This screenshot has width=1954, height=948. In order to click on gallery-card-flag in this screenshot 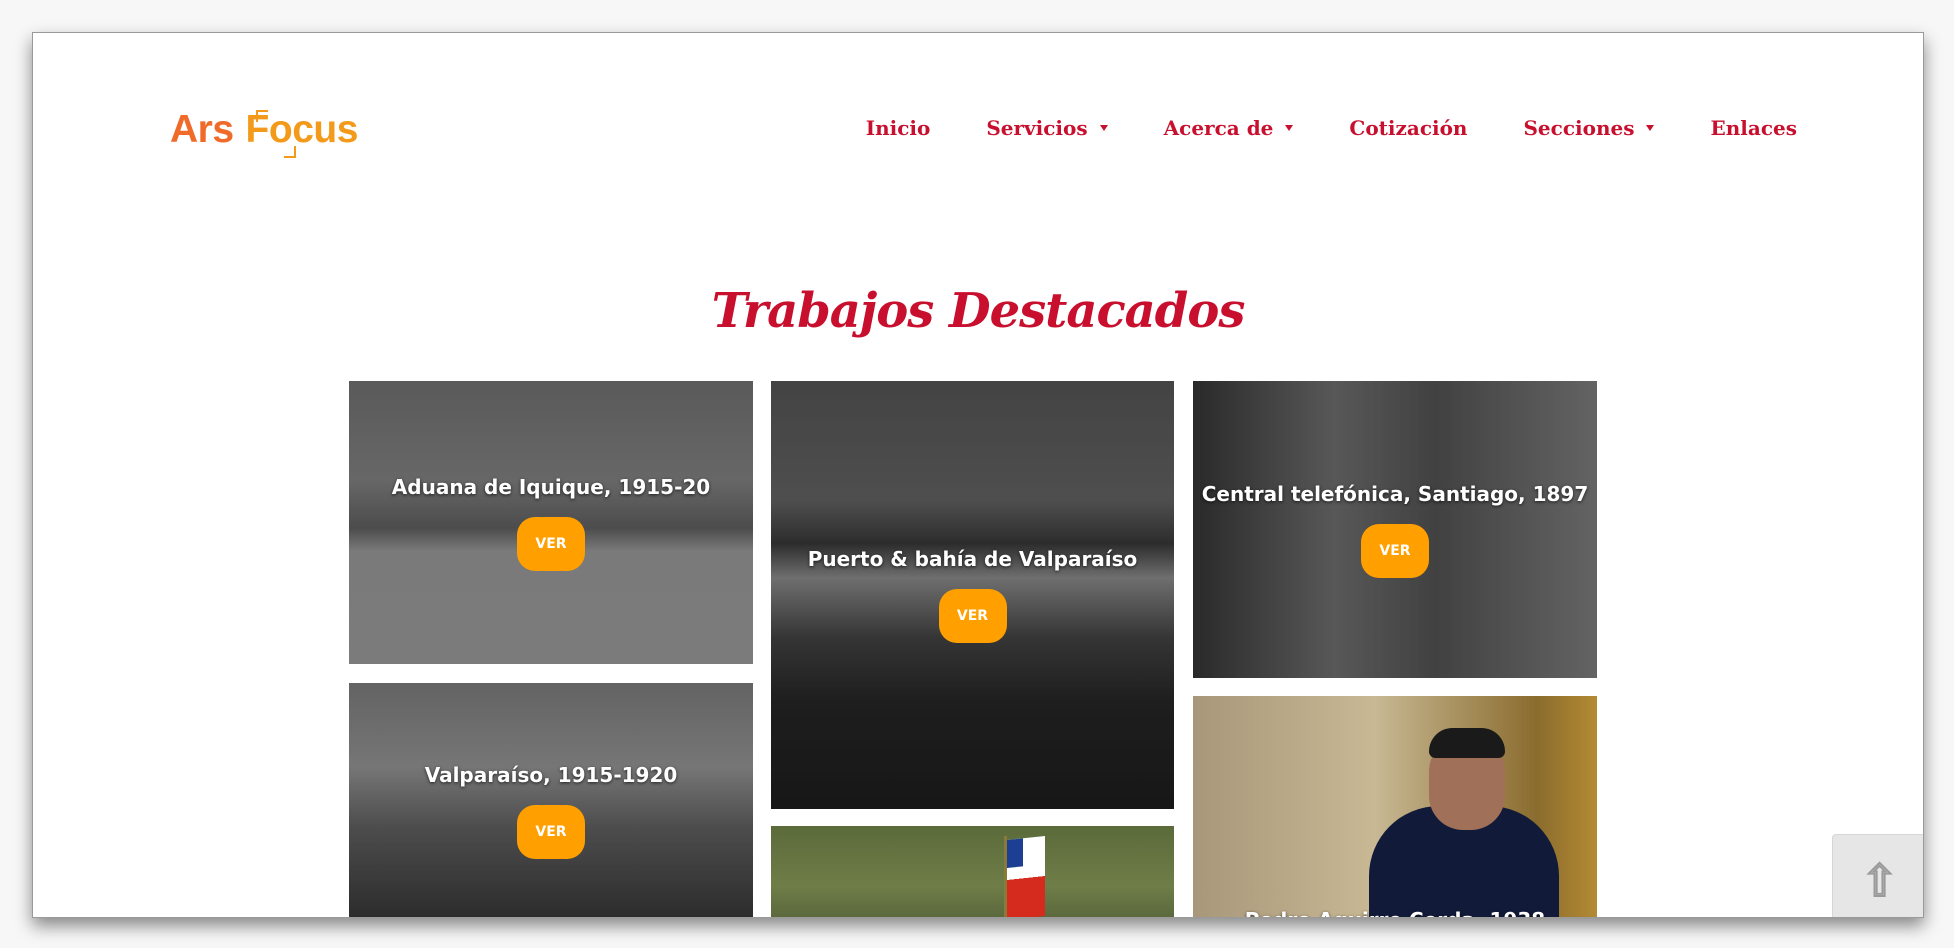, I will do `click(972, 871)`.